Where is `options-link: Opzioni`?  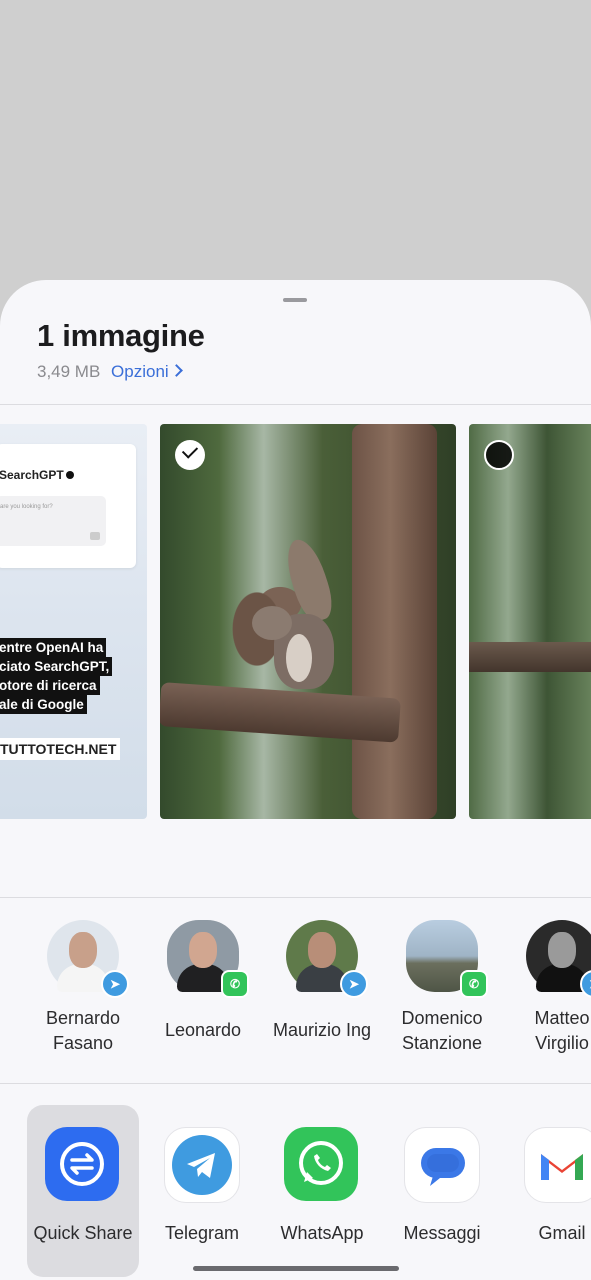 options-link: Opzioni is located at coordinates (147, 371).